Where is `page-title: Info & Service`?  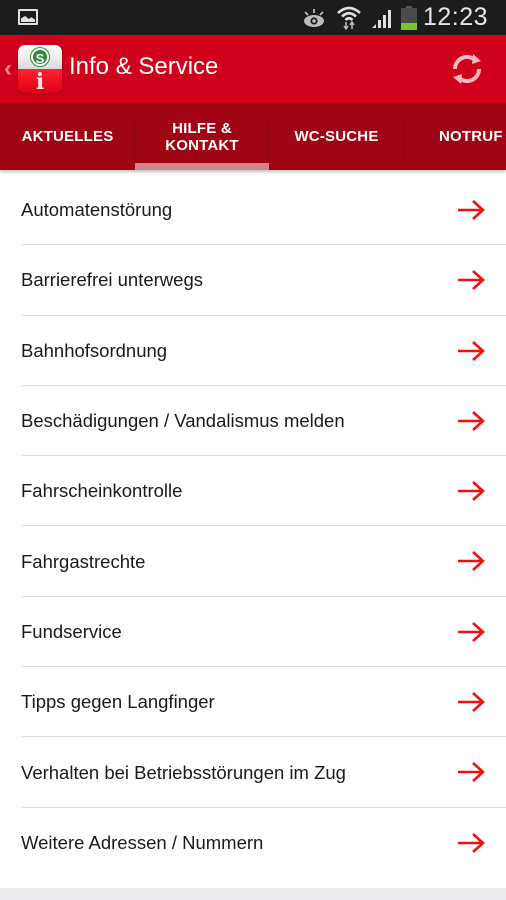
page-title: Info & Service is located at coordinates (144, 66).